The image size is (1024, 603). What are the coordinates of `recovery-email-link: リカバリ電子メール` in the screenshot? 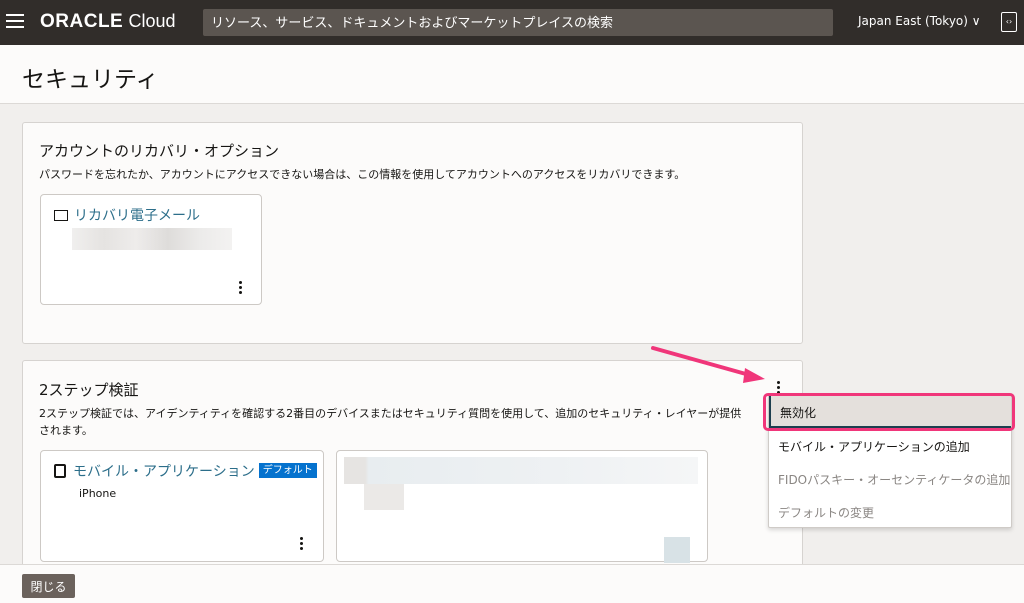 It's located at (137, 216).